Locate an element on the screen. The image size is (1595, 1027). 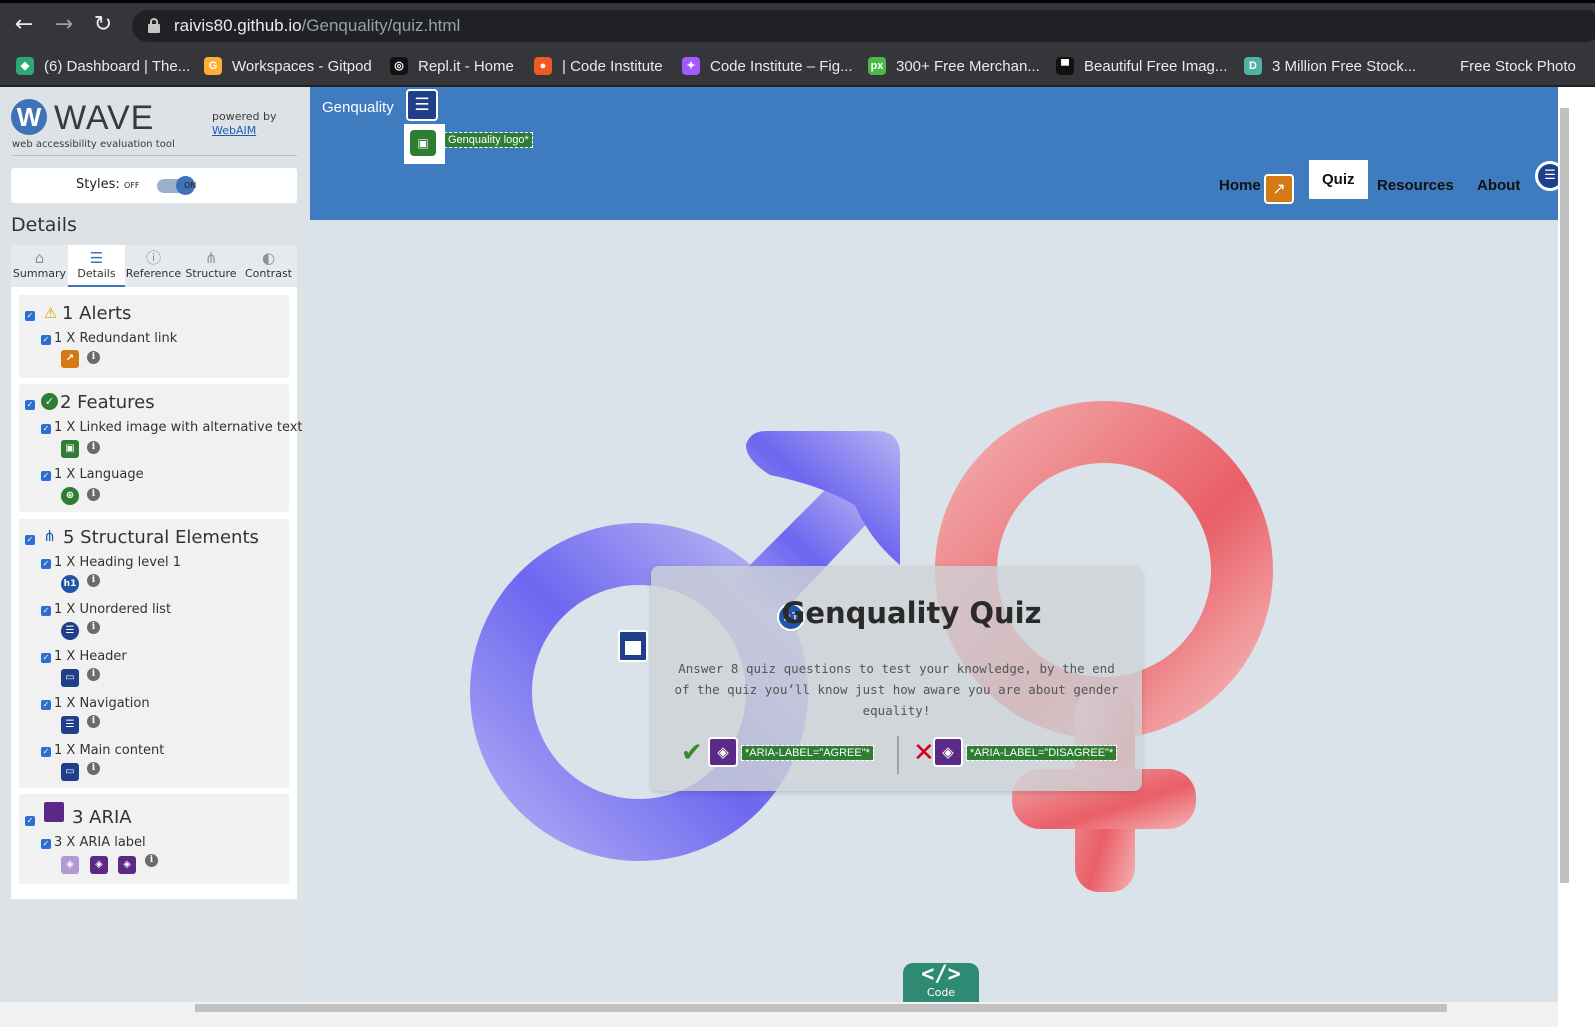
webaim-link: WebAIM is located at coordinates (244, 131).